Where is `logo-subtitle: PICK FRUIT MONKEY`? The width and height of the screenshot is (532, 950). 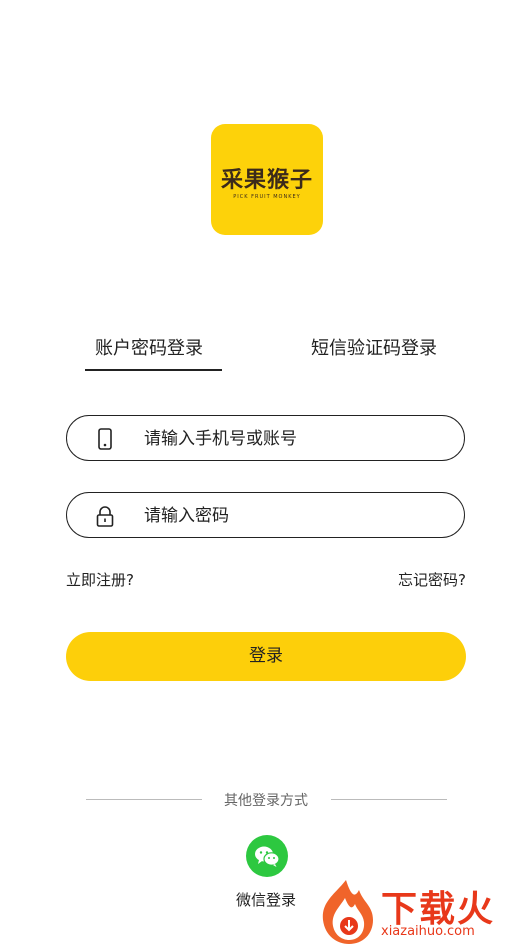 logo-subtitle: PICK FRUIT MONKEY is located at coordinates (267, 197).